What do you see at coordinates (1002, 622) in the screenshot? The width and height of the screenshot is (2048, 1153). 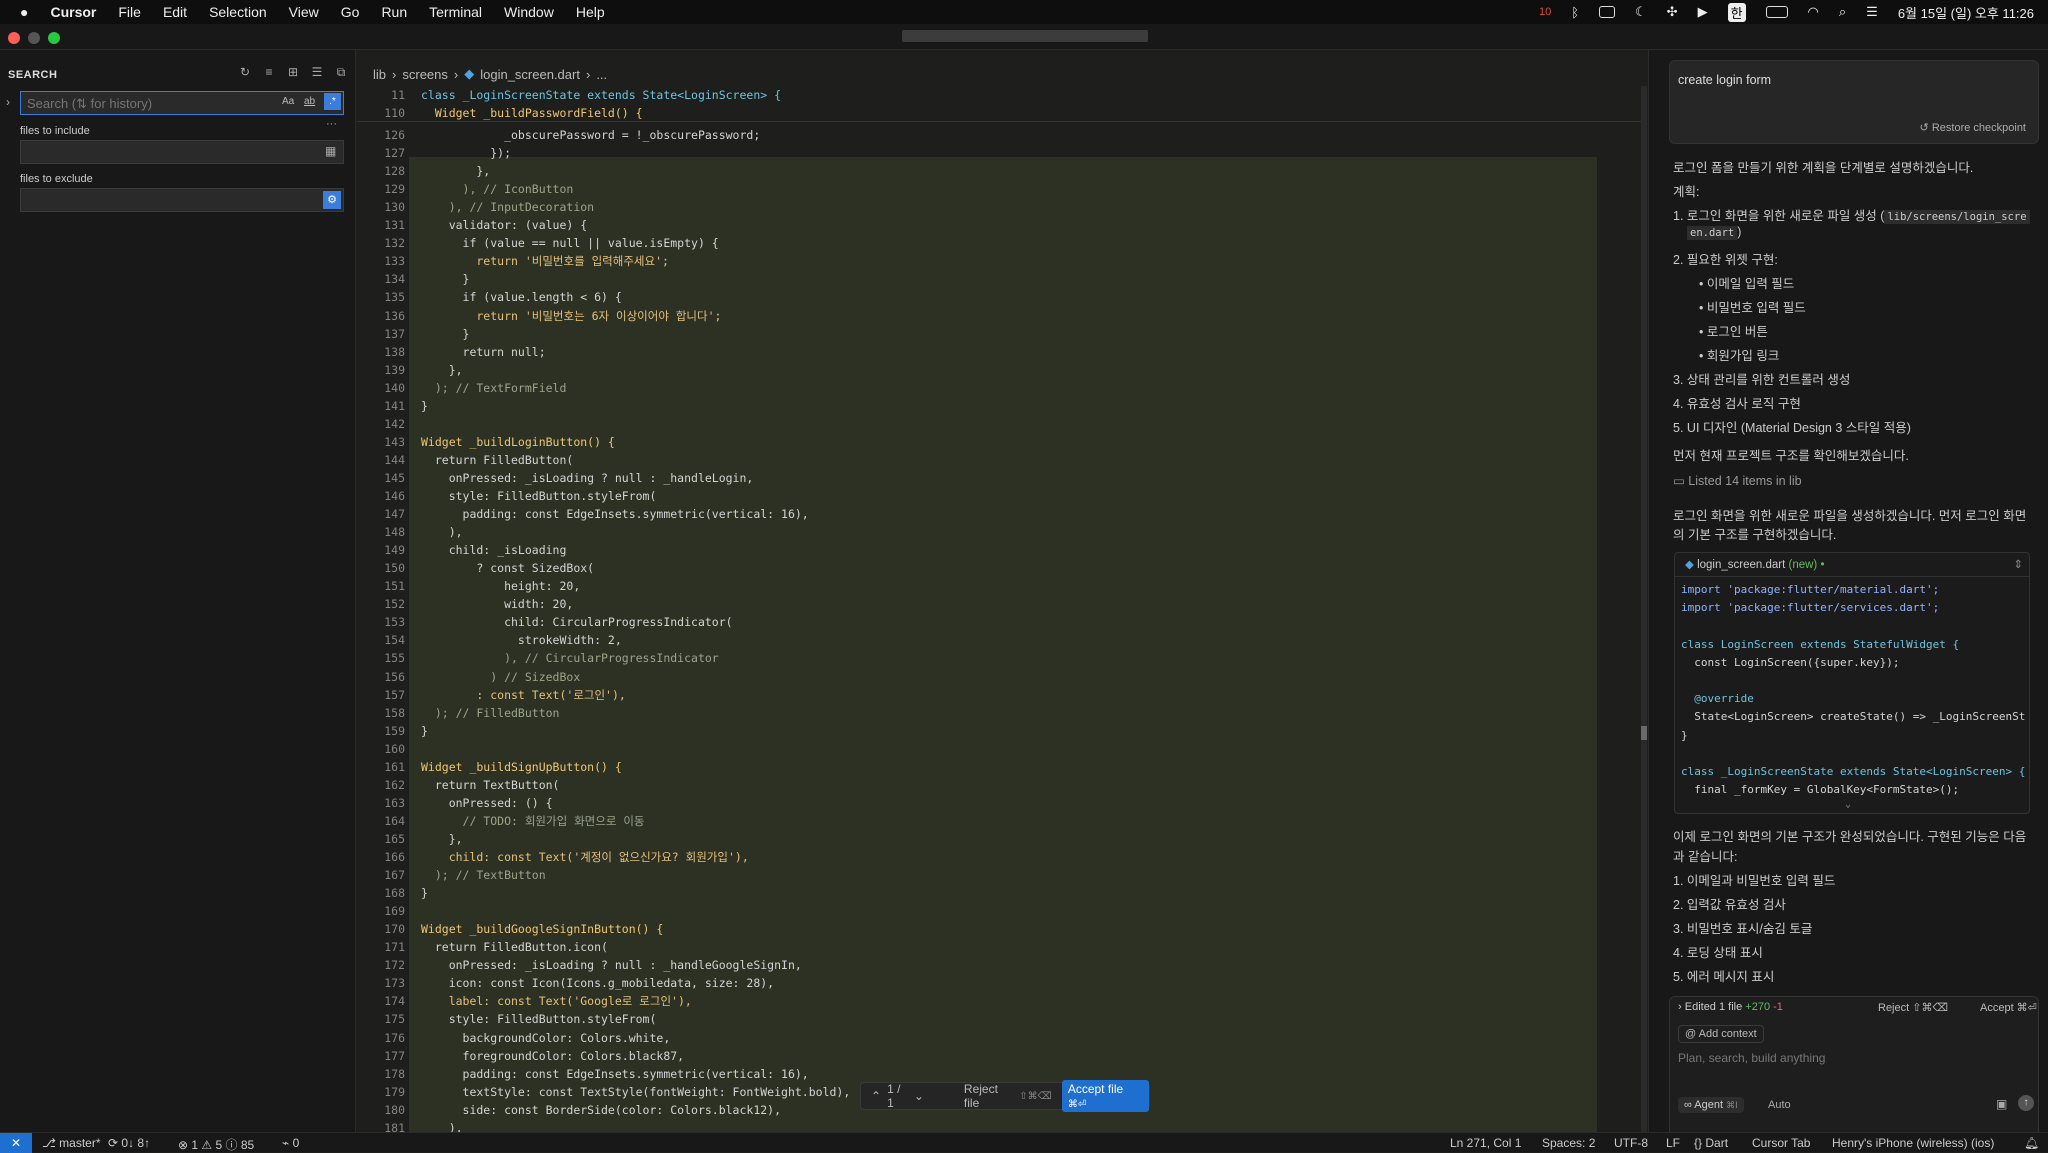 I see `code-line: 153 child: CircularProgressIndicator(` at bounding box center [1002, 622].